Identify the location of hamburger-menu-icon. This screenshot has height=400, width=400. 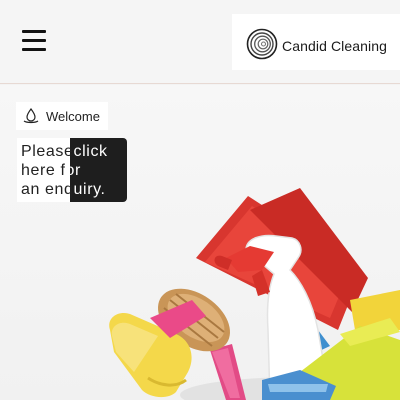
(36, 42).